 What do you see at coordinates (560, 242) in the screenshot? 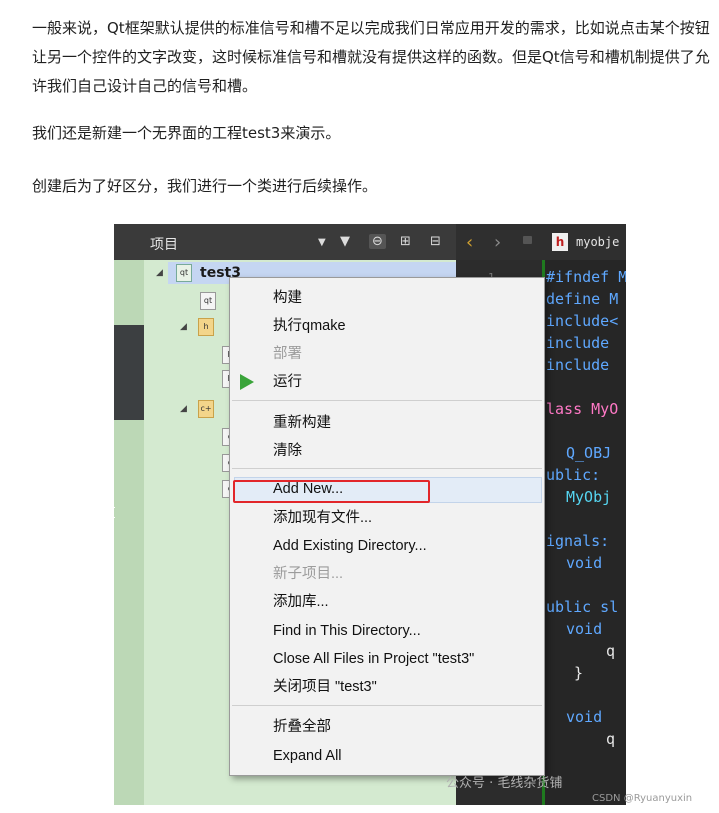
I see `header-file-icon: h` at bounding box center [560, 242].